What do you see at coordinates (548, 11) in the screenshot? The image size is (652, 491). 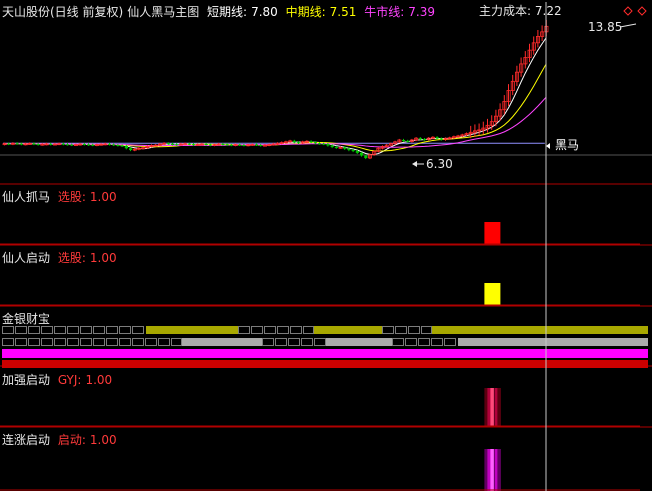 I see `cost-value: 7.22` at bounding box center [548, 11].